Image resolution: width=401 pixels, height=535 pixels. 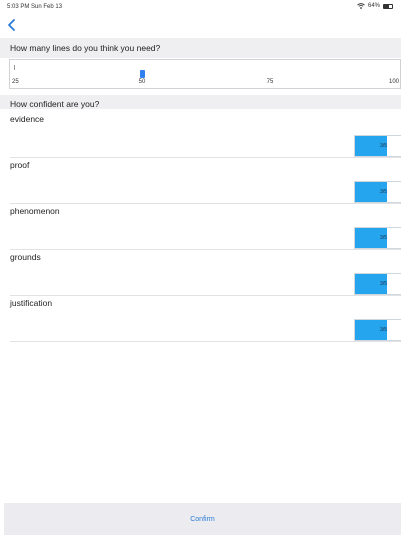 What do you see at coordinates (200, 135) in the screenshot?
I see `confidence-row: evidence 3/5` at bounding box center [200, 135].